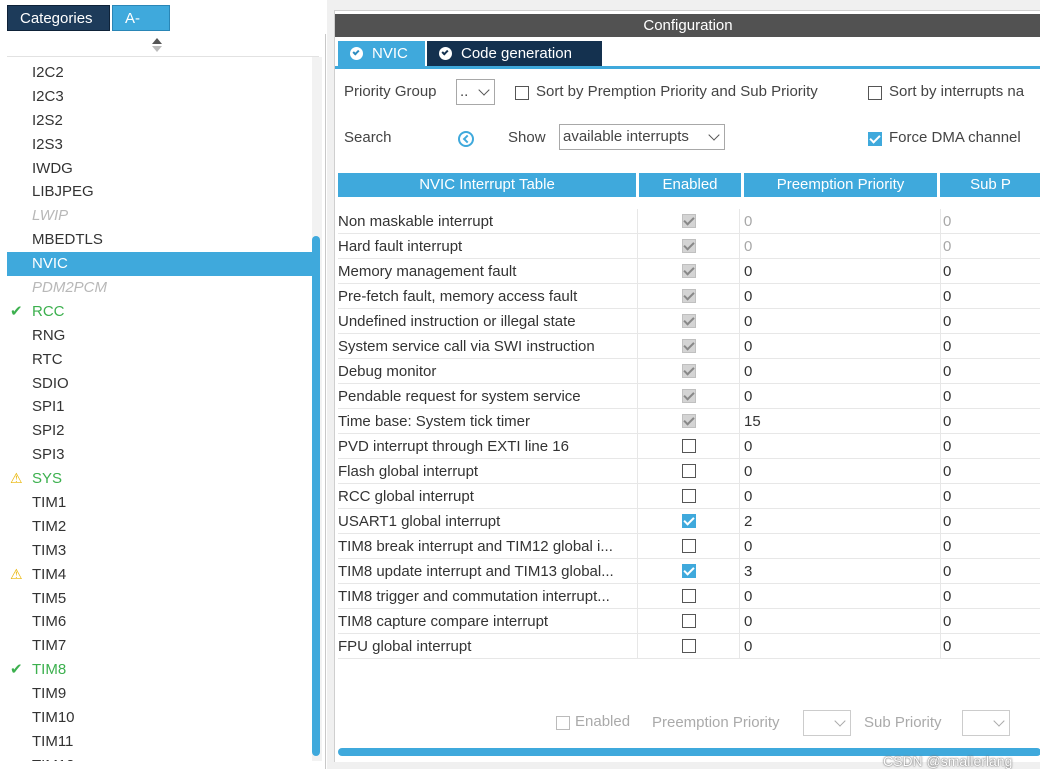 The image size is (1040, 769). I want to click on peripheral-item: ✔ TIM8, so click(159, 670).